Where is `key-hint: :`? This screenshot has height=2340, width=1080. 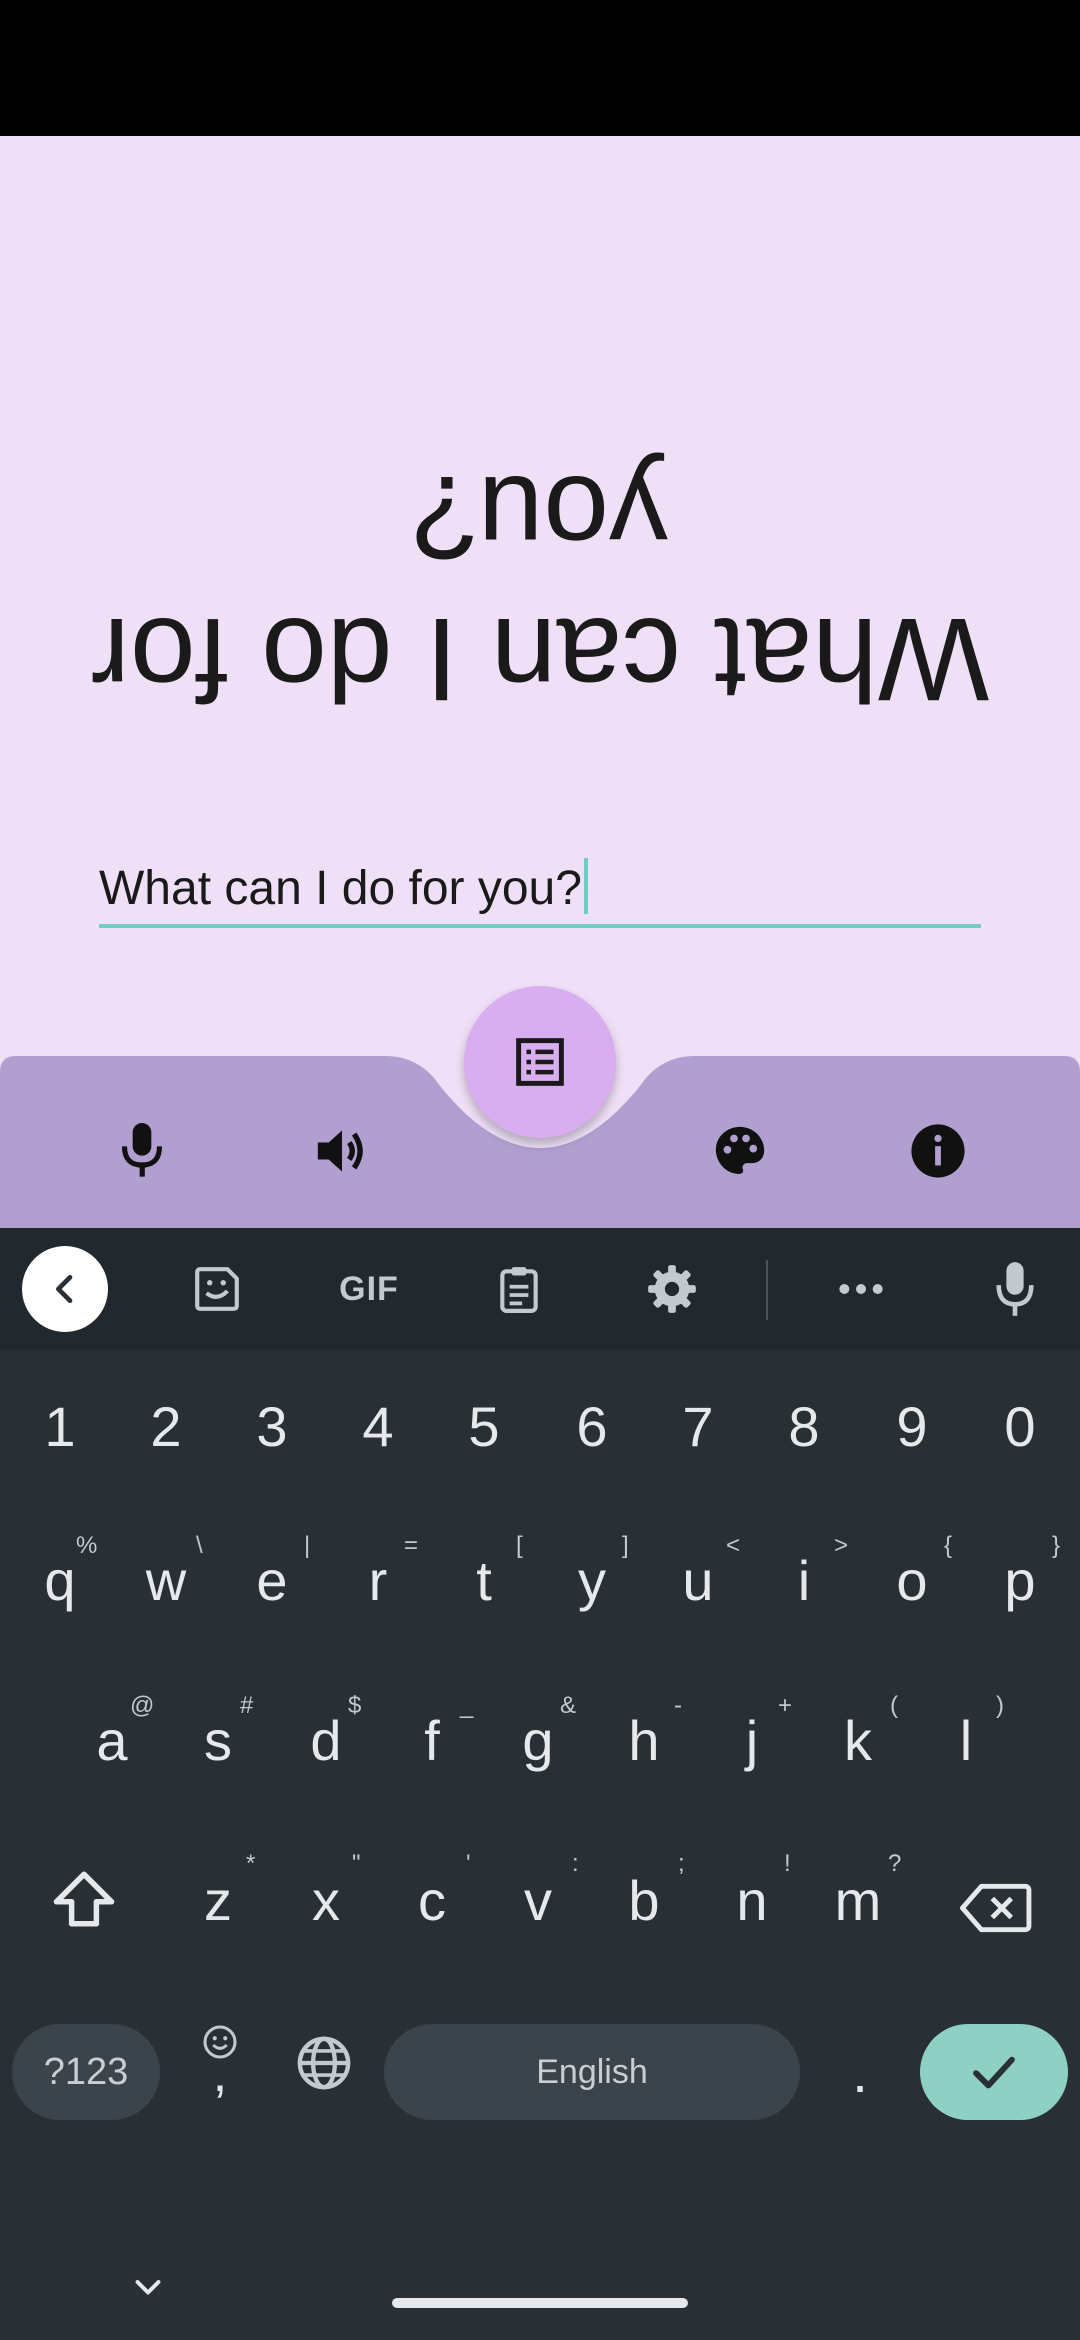 key-hint: : is located at coordinates (575, 1863).